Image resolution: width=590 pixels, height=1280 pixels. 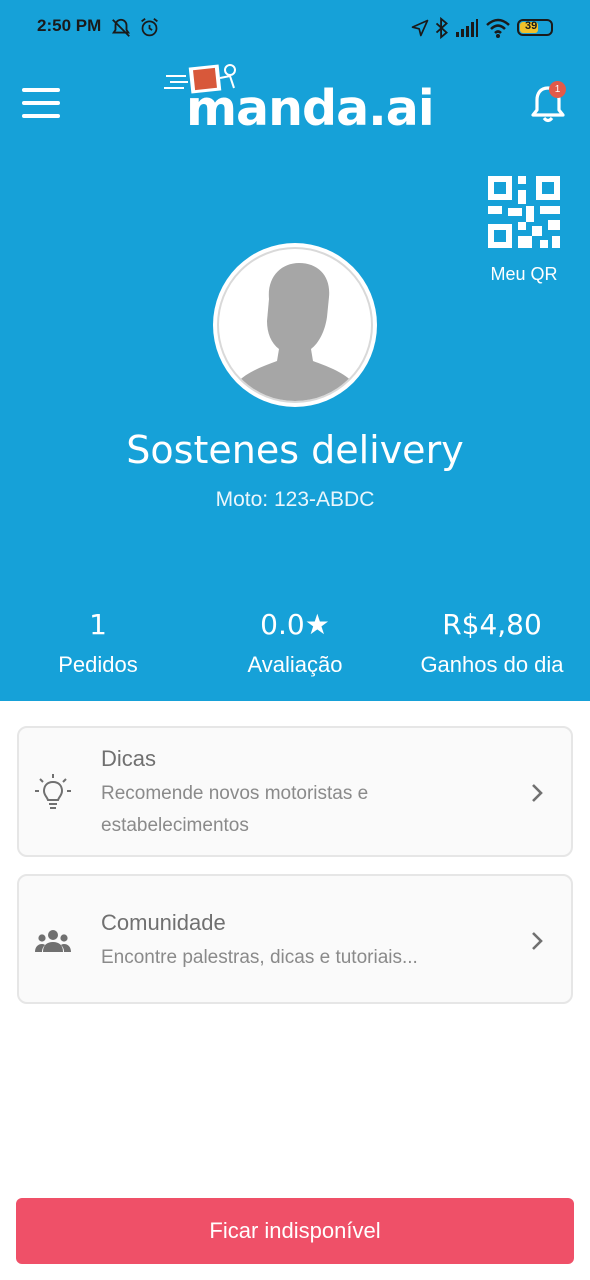 What do you see at coordinates (69, 25) in the screenshot?
I see `status-time: 2:50 PM` at bounding box center [69, 25].